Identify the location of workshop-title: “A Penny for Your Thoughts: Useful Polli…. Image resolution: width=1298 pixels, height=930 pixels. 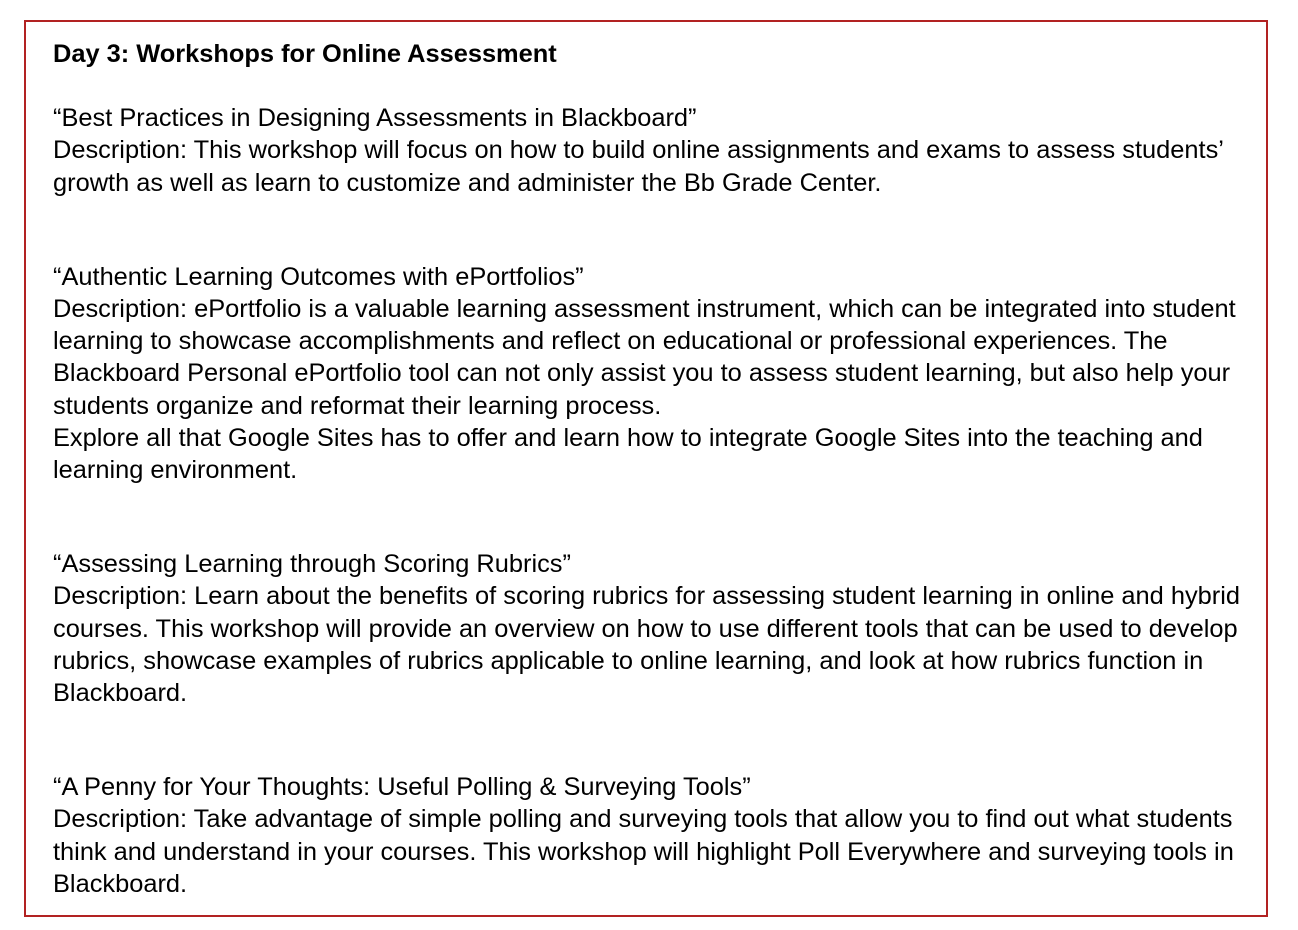
(402, 787).